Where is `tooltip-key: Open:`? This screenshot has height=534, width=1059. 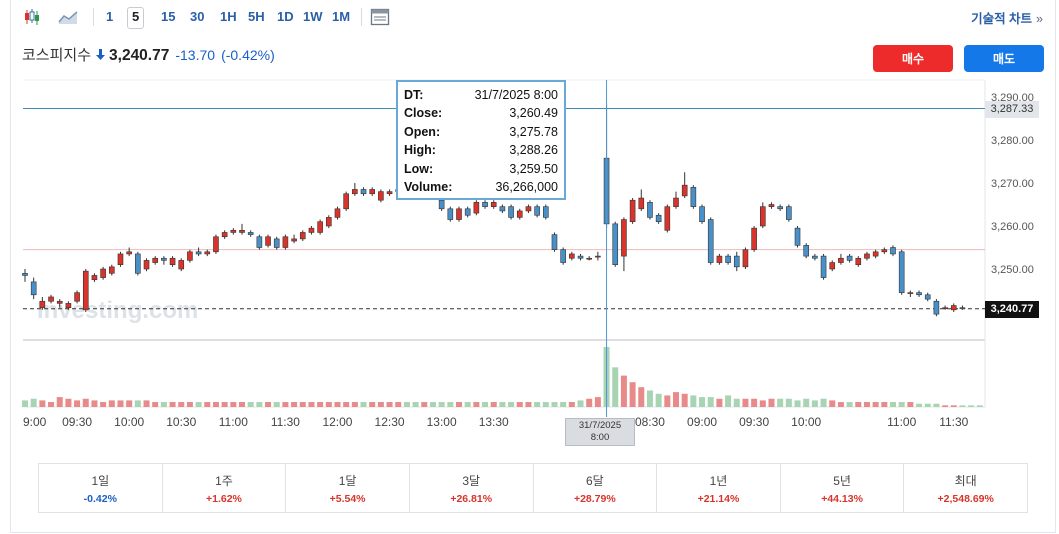 tooltip-key: Open: is located at coordinates (422, 131).